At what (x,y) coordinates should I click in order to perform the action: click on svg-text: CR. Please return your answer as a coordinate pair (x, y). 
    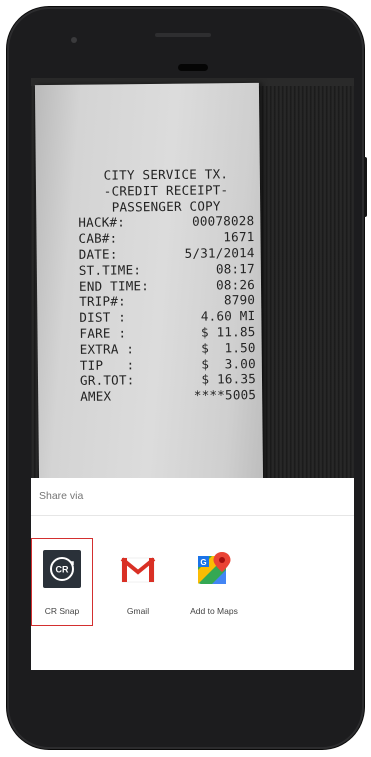
    Looking at the image, I should click on (62, 570).